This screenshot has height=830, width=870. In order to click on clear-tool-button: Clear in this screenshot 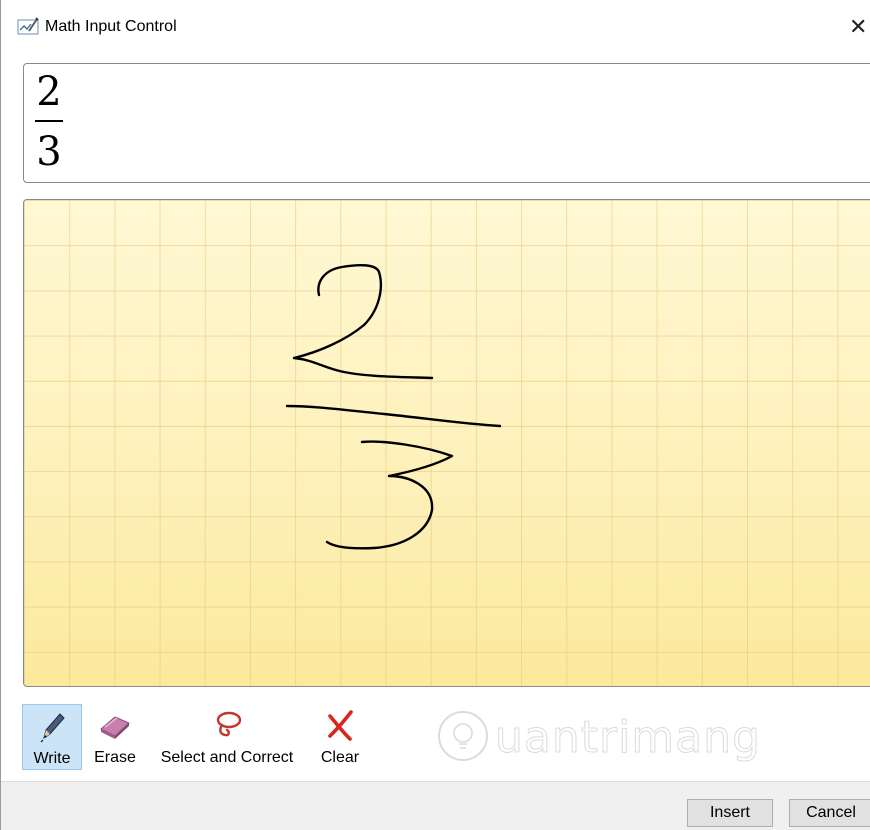, I will do `click(340, 737)`.